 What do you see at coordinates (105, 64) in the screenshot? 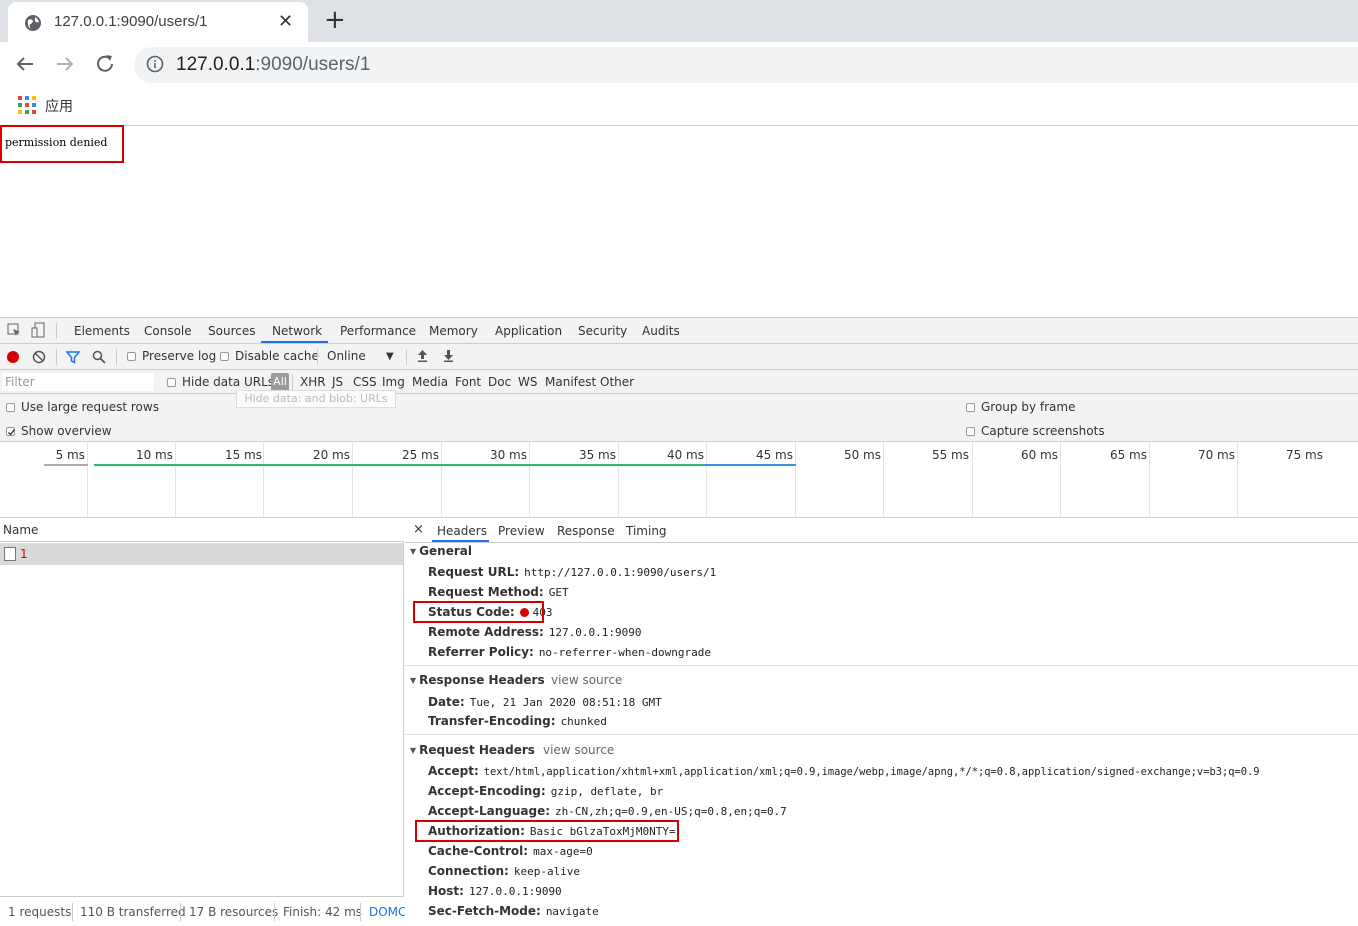
I see `reload-icon` at bounding box center [105, 64].